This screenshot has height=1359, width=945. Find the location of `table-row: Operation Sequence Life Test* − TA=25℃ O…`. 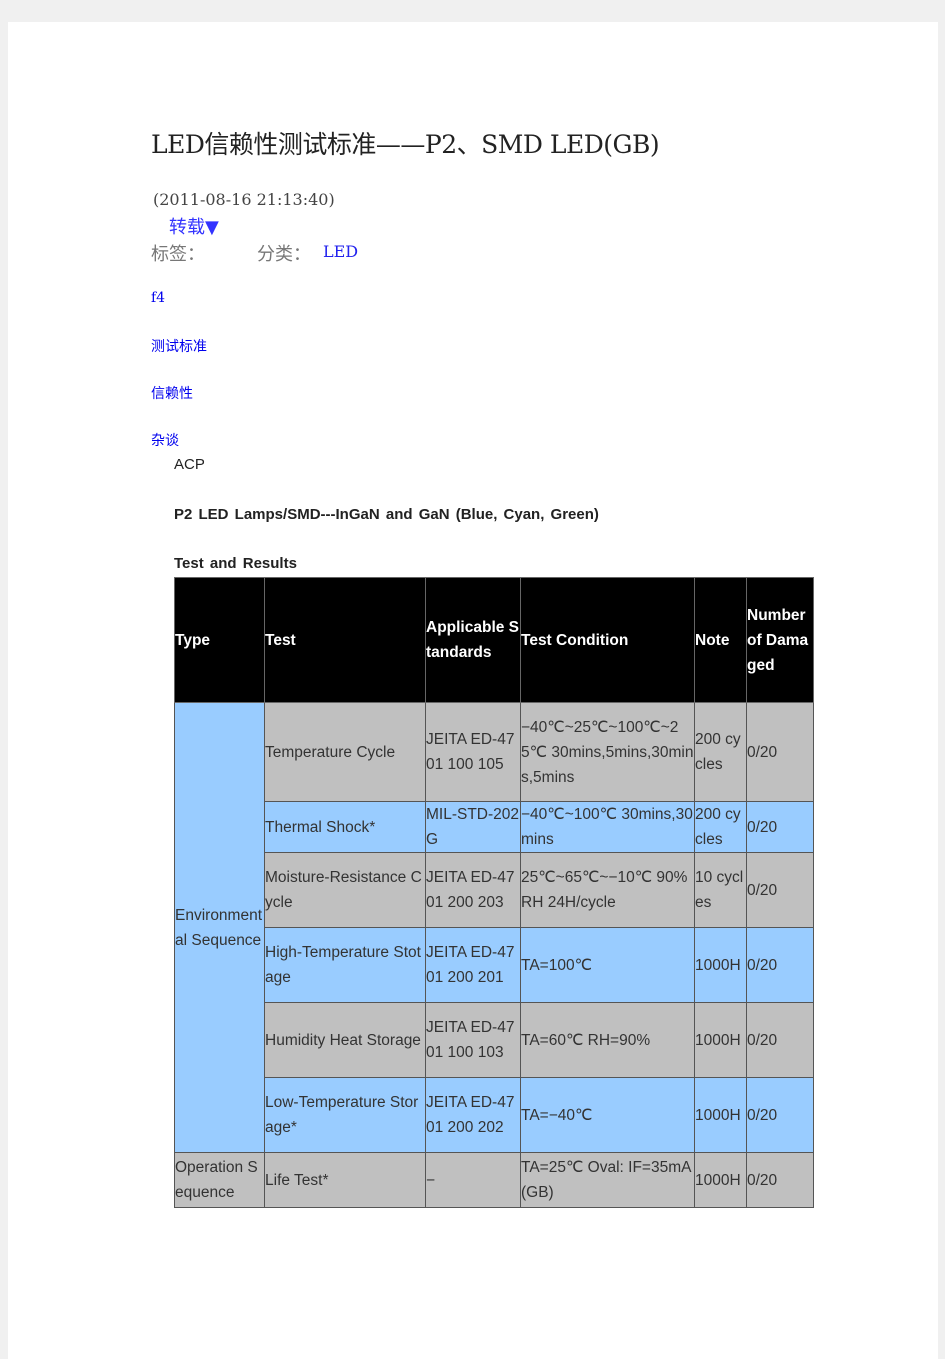

table-row: Operation Sequence Life Test* − TA=25℃ O… is located at coordinates (494, 1180).